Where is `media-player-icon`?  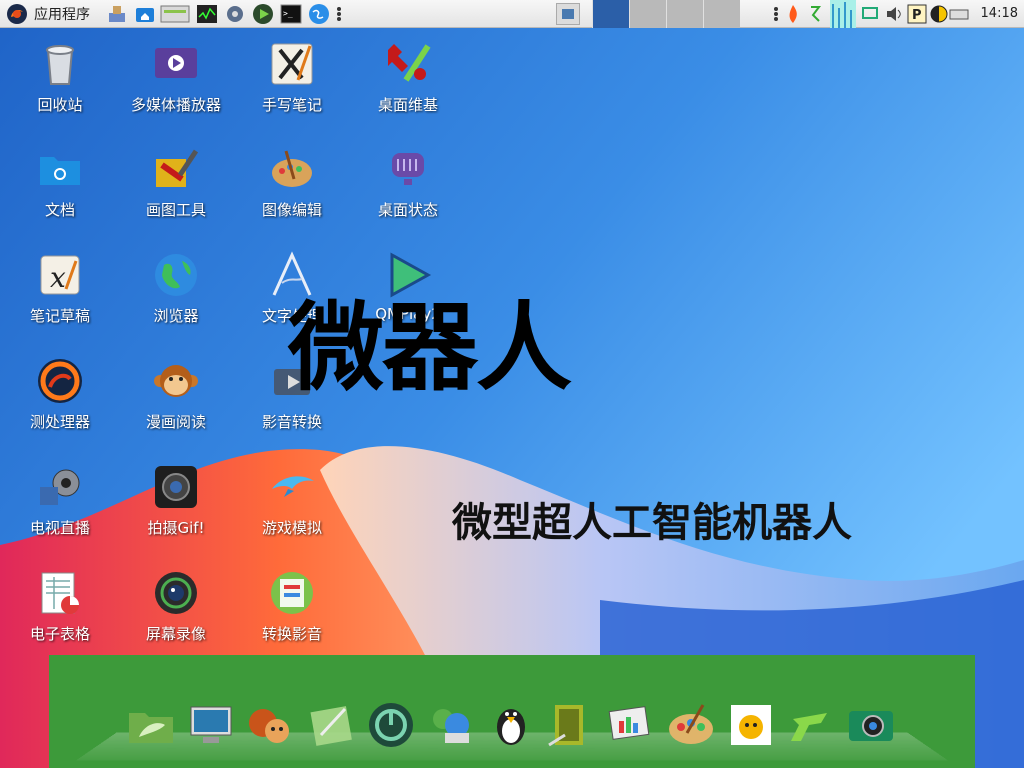
media-player-icon is located at coordinates (176, 63).